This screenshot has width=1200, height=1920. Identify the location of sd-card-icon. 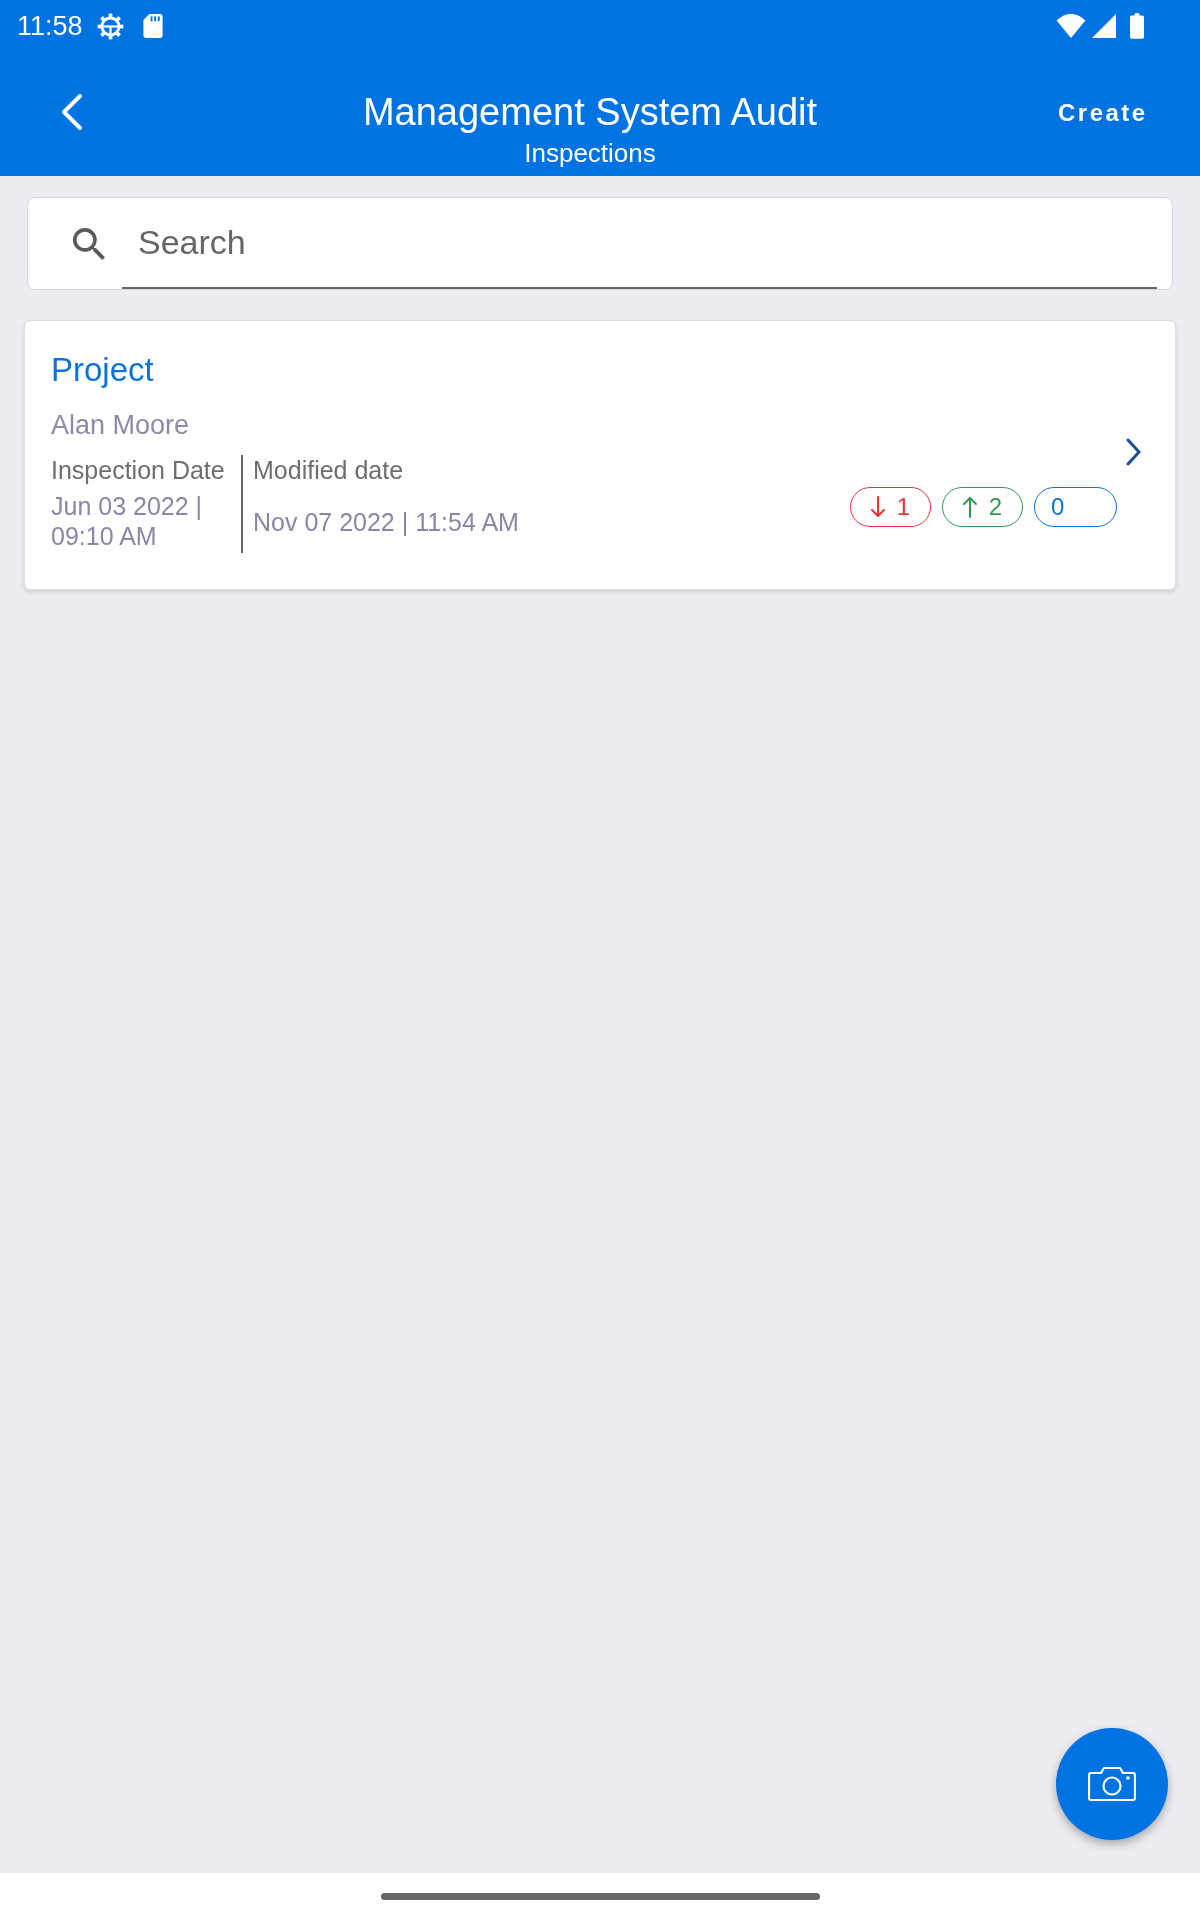
(152, 26).